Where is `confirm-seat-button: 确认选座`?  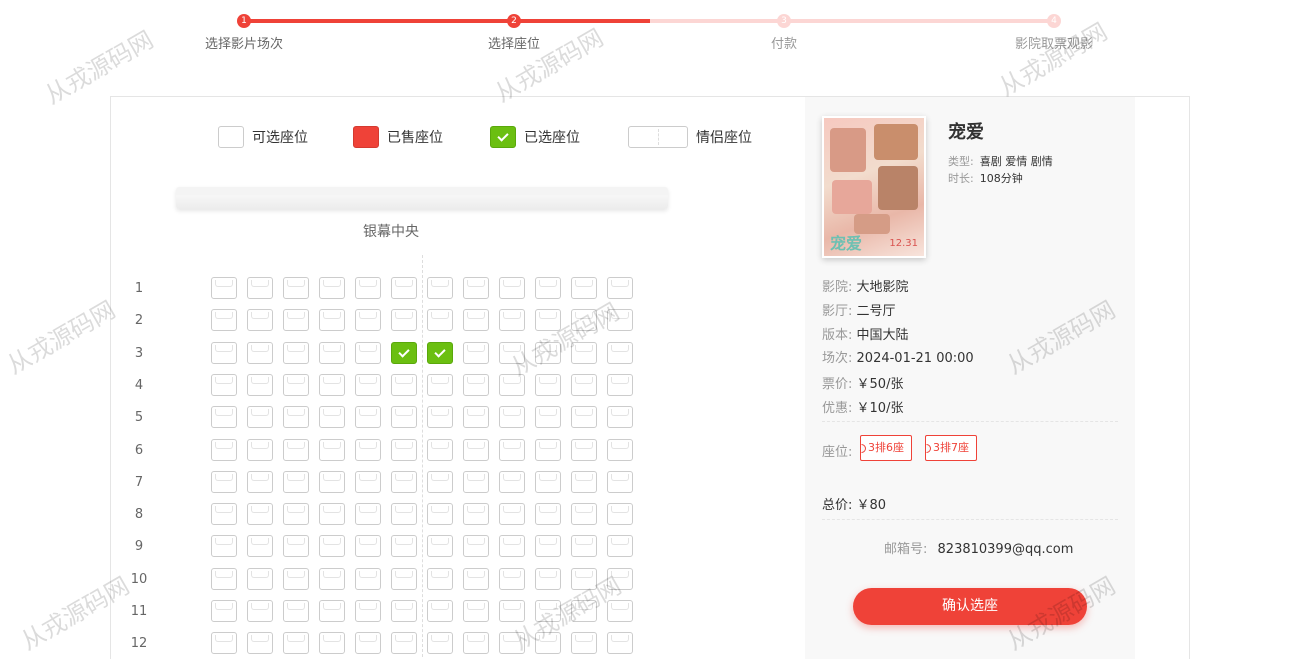
confirm-seat-button: 确认选座 is located at coordinates (970, 606).